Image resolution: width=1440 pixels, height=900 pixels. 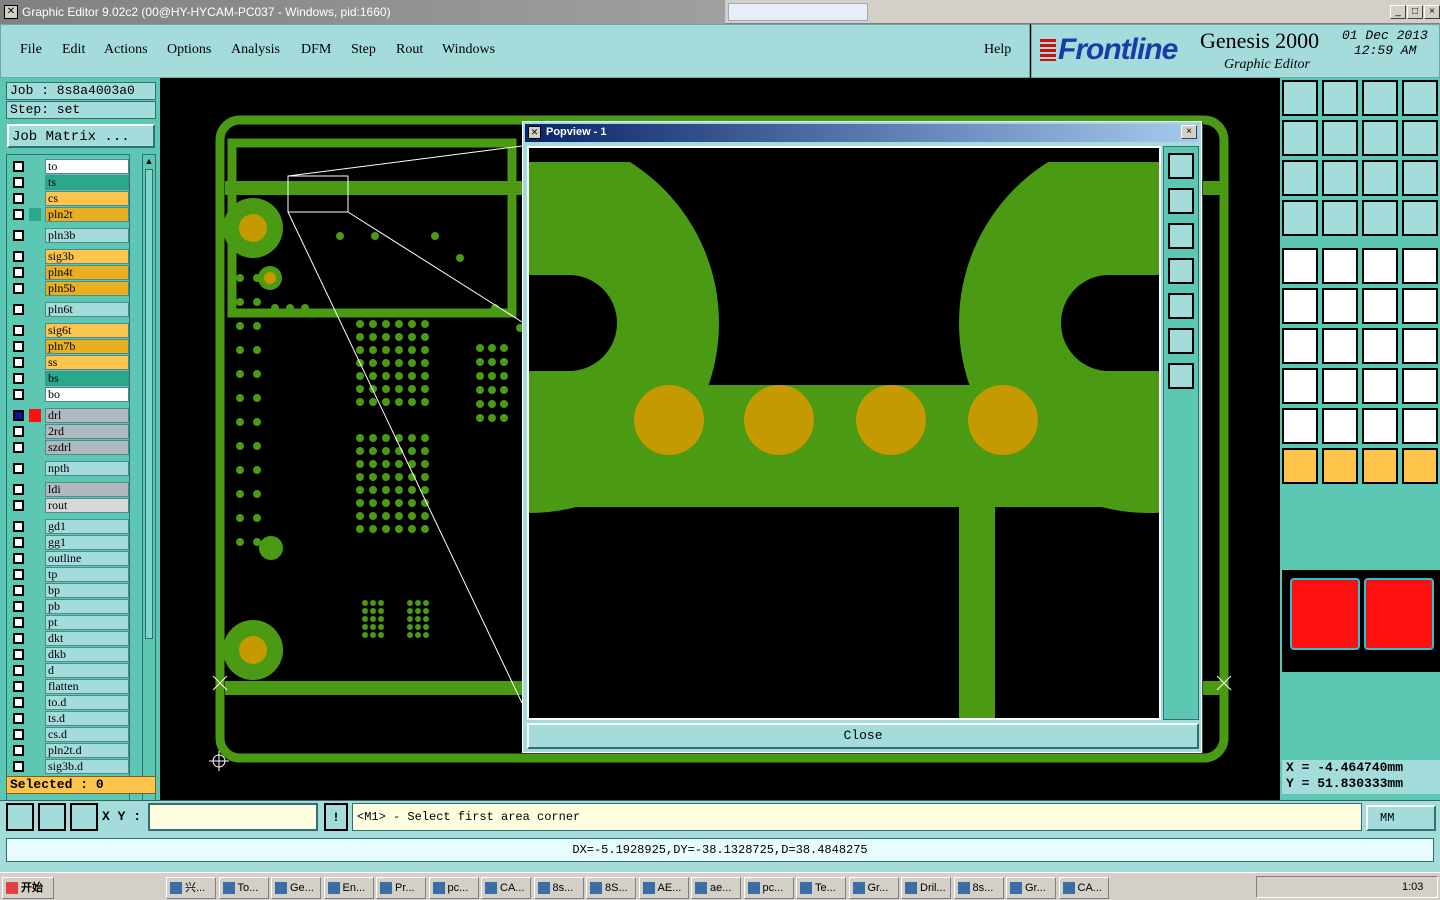 I want to click on fill-icon, so click(x=1340, y=266).